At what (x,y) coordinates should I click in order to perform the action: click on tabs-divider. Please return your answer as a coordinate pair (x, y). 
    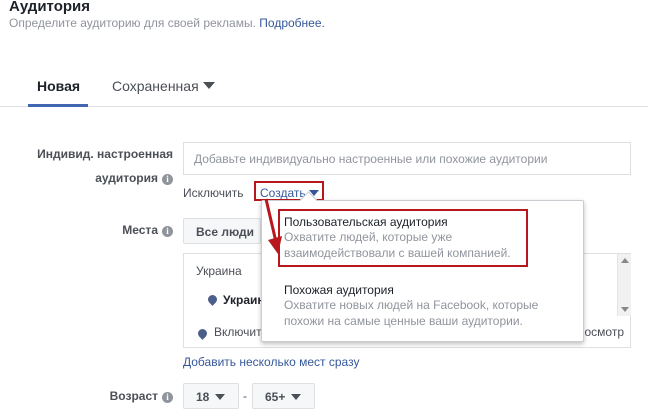
    Looking at the image, I should click on (324, 106).